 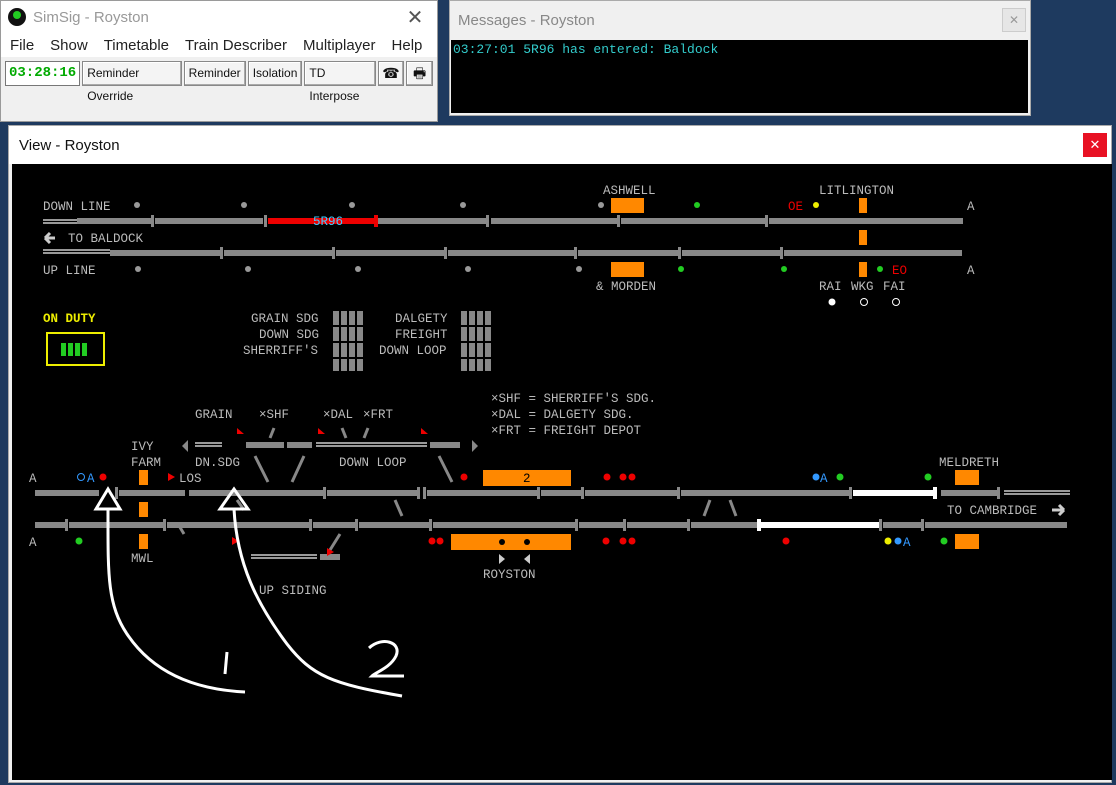 What do you see at coordinates (627, 205) in the screenshot?
I see `ashwell-platform-down` at bounding box center [627, 205].